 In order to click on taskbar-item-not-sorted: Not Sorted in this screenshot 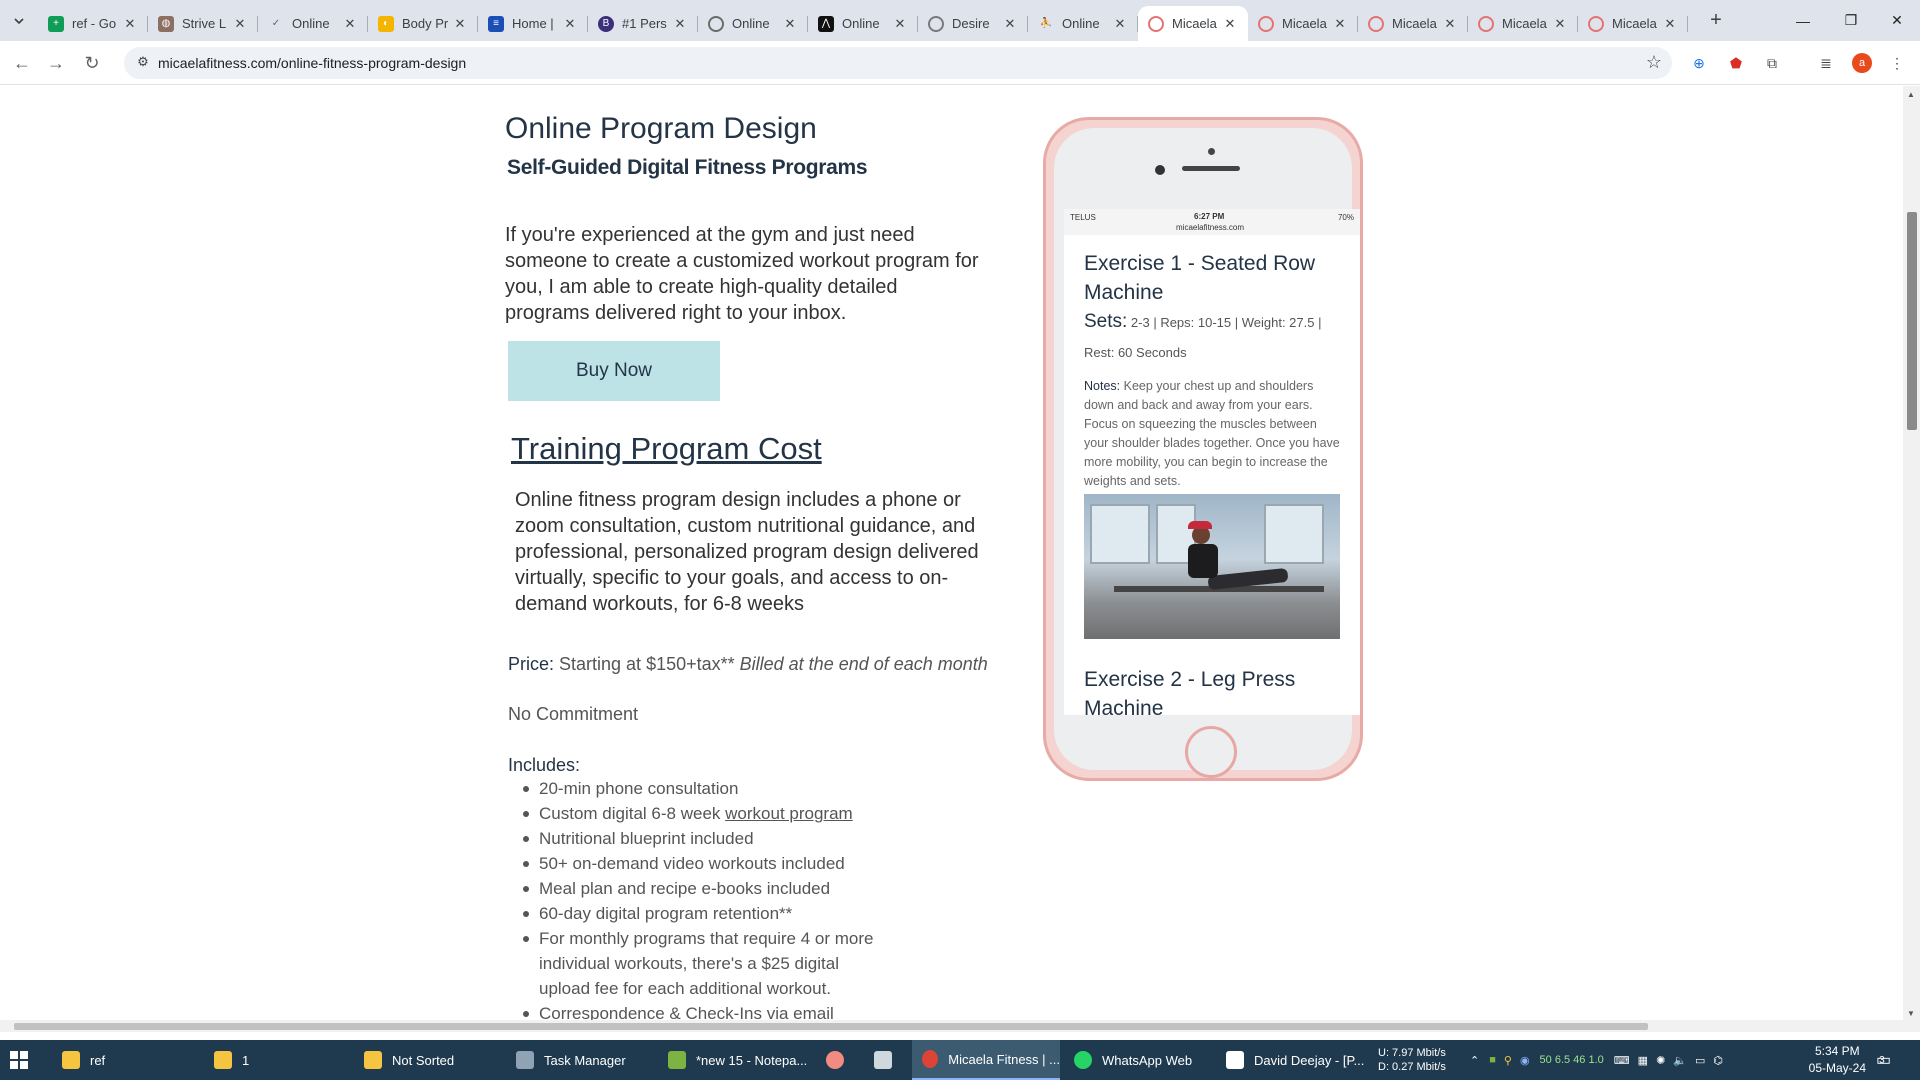, I will do `click(409, 1060)`.